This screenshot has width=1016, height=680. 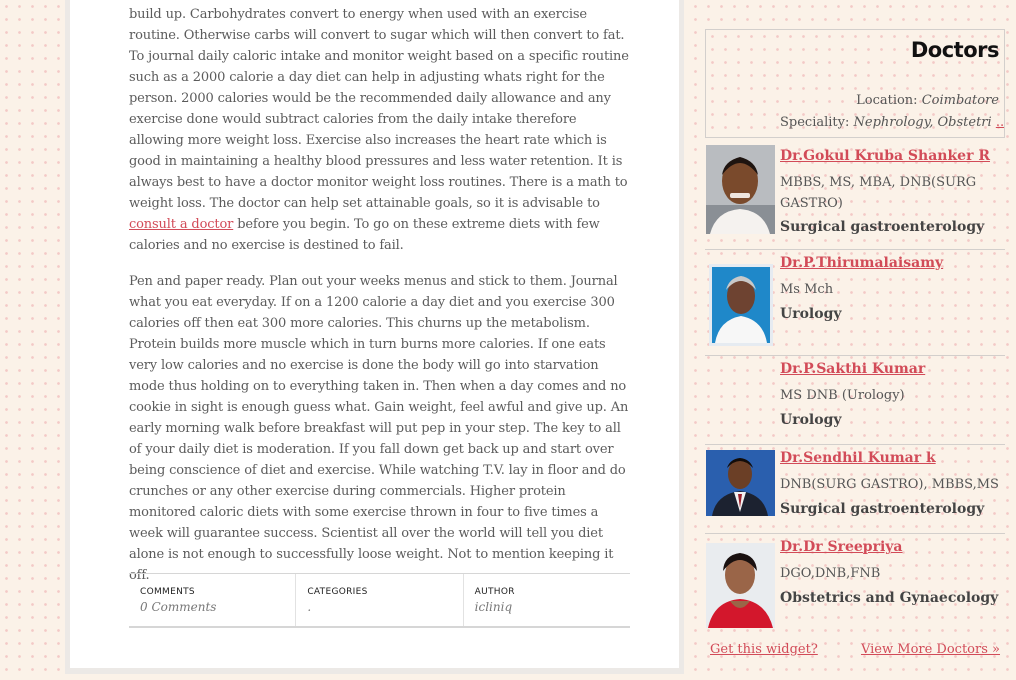 I want to click on location-label: Location:, so click(x=887, y=100).